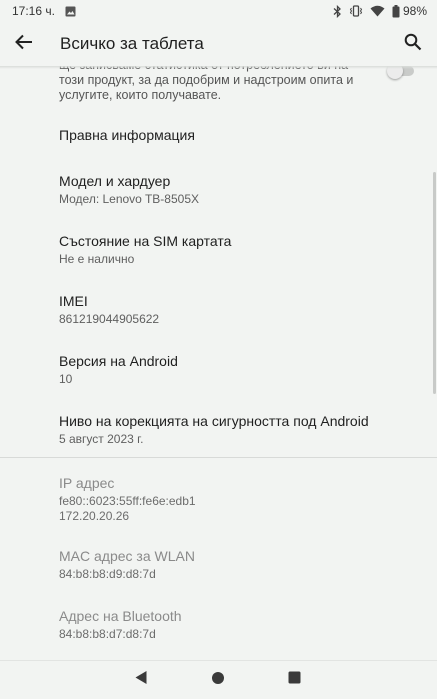  I want to click on item-subtitle: 172.20.20.26, so click(94, 516).